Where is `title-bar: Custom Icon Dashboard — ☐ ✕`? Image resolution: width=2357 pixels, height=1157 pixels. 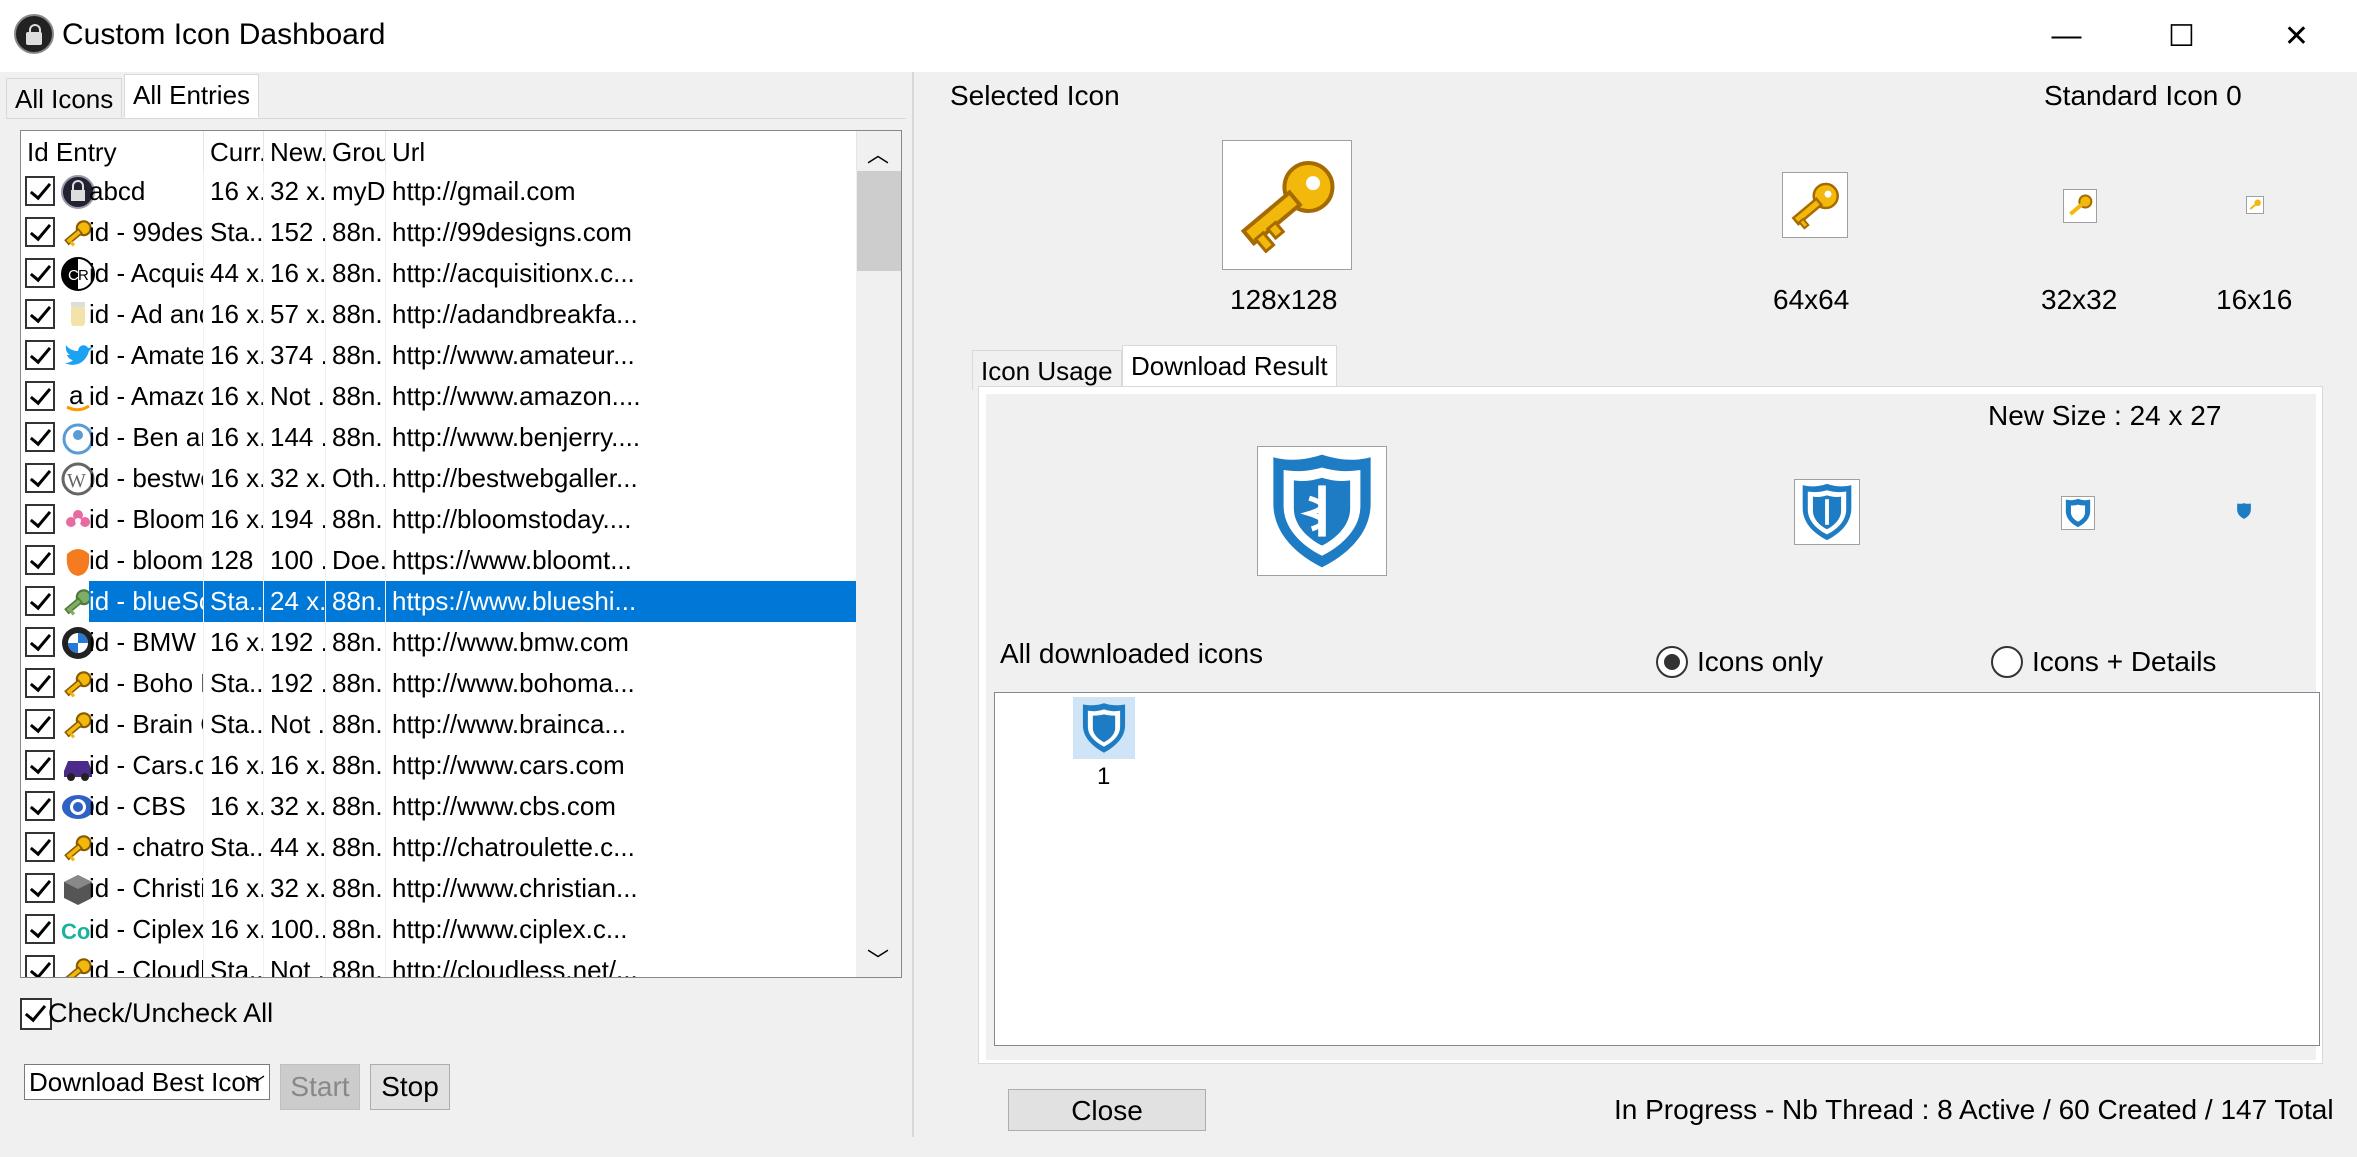
title-bar: Custom Icon Dashboard — ☐ ✕ is located at coordinates (1178, 36).